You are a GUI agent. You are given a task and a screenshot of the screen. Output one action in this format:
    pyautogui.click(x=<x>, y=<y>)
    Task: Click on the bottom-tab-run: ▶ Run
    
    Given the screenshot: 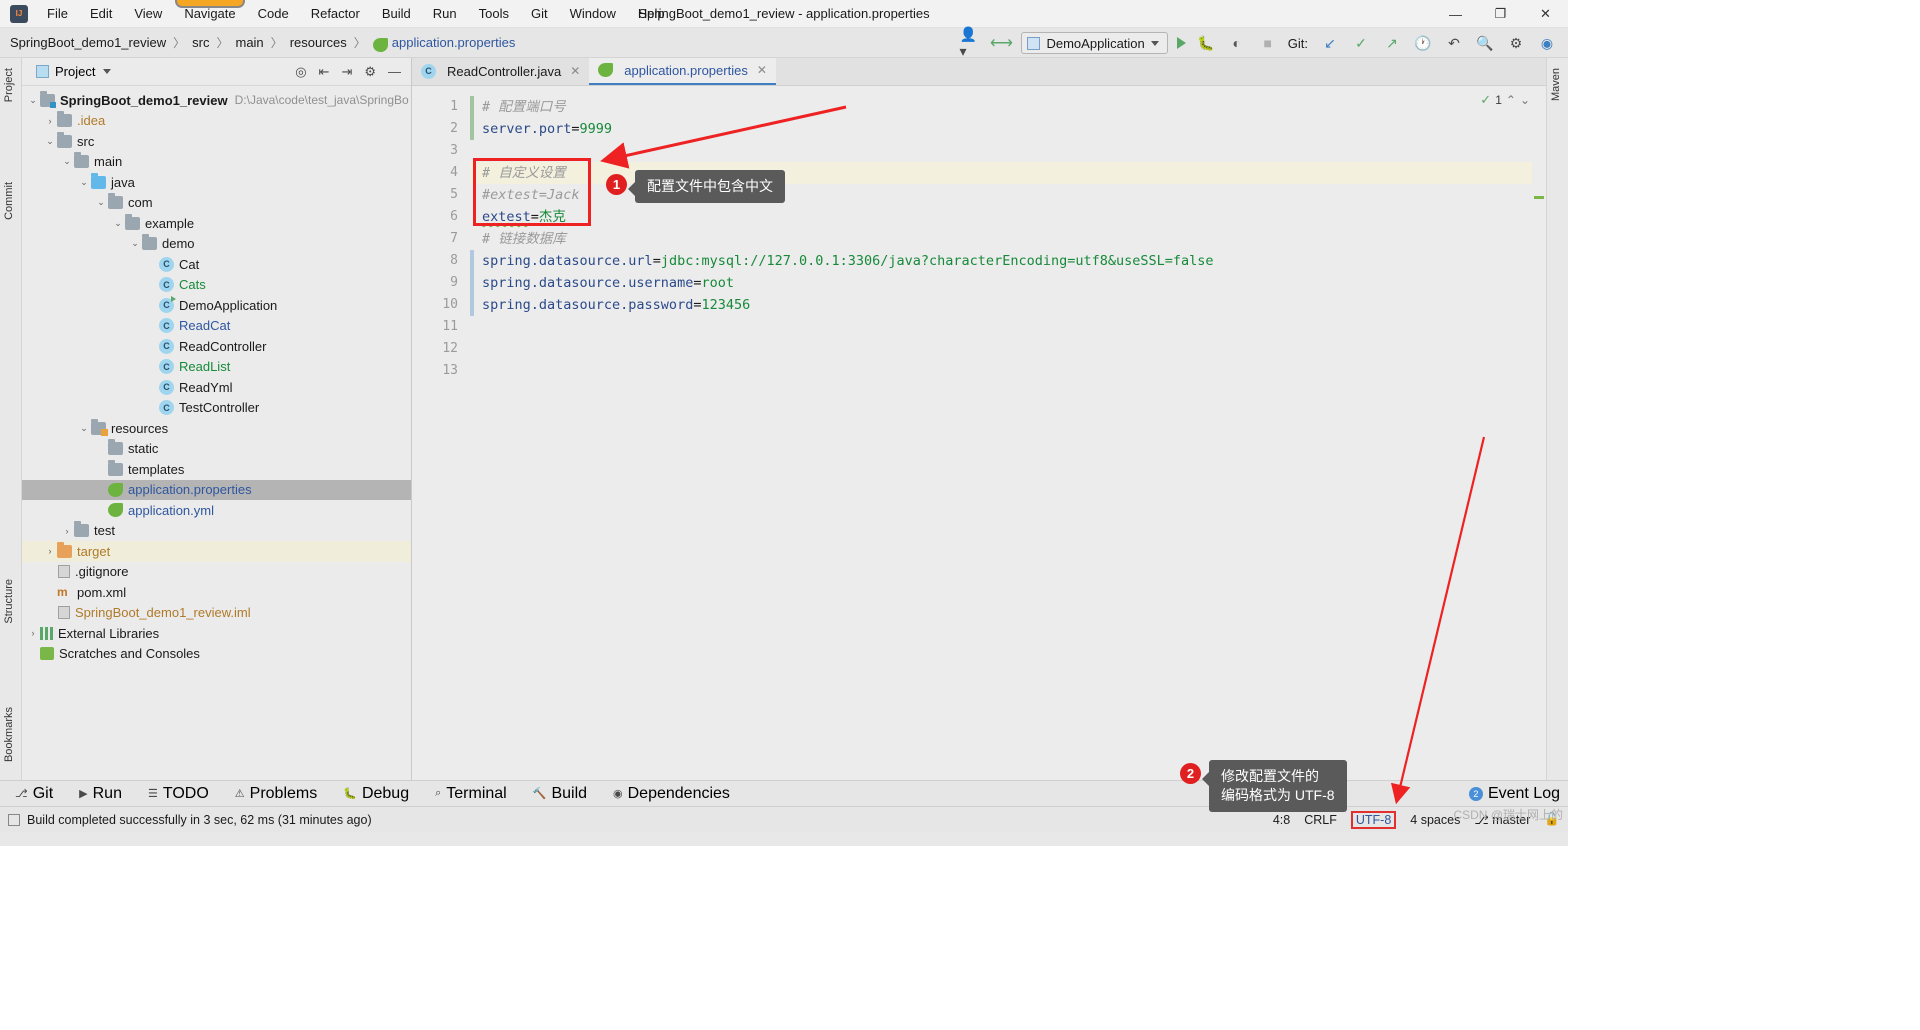 What is the action you would take?
    pyautogui.click(x=100, y=794)
    